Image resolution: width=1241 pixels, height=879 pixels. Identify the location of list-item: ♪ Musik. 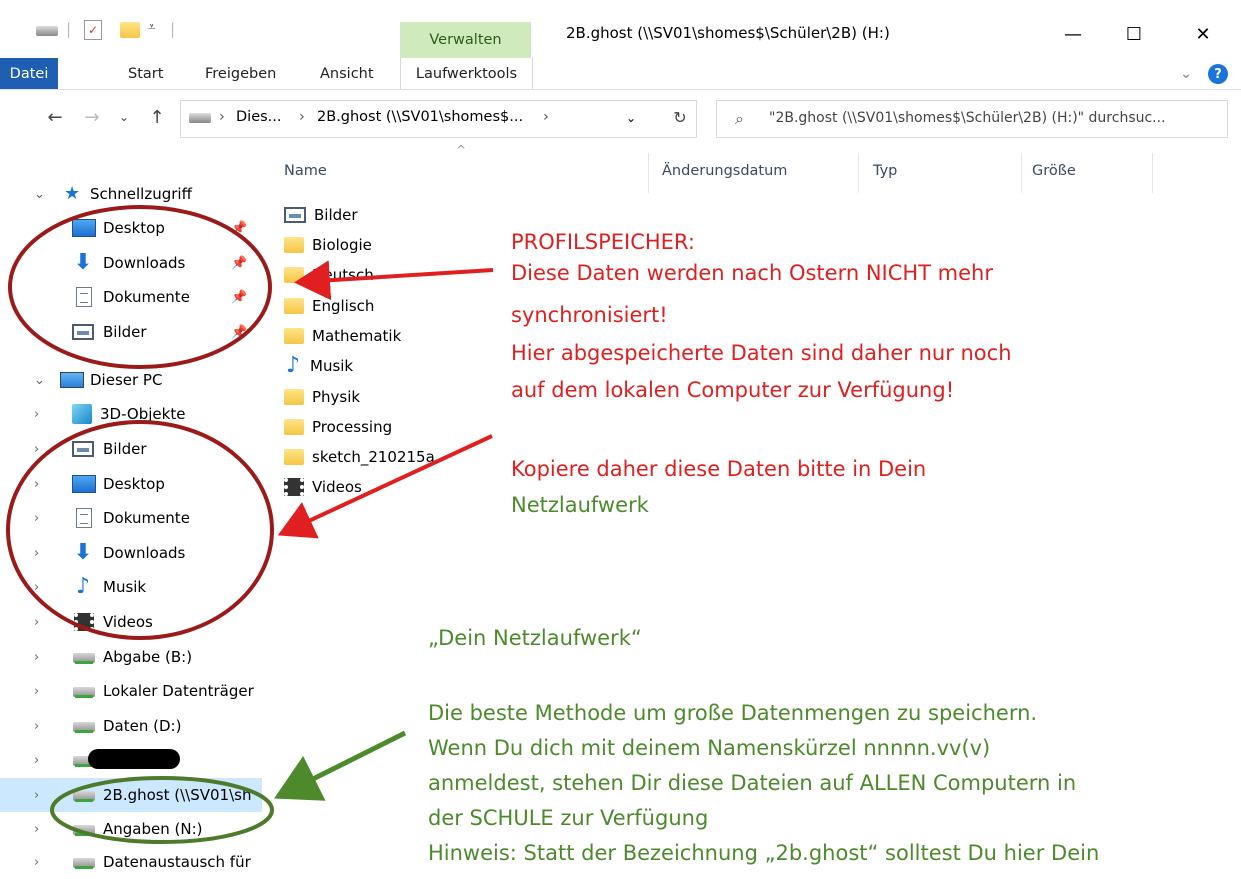
(318, 366).